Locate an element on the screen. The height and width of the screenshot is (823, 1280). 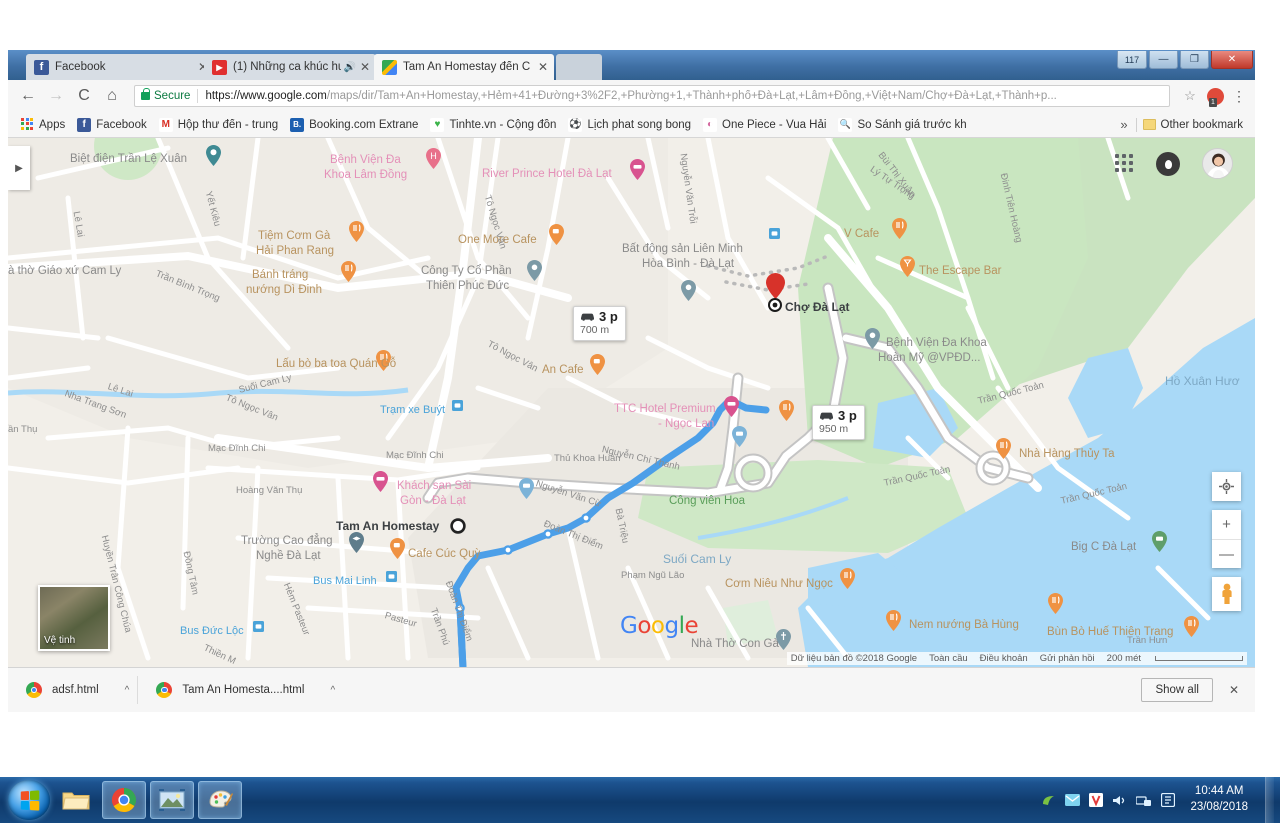
google-apps-grid-icon is located at coordinates (1124, 163).